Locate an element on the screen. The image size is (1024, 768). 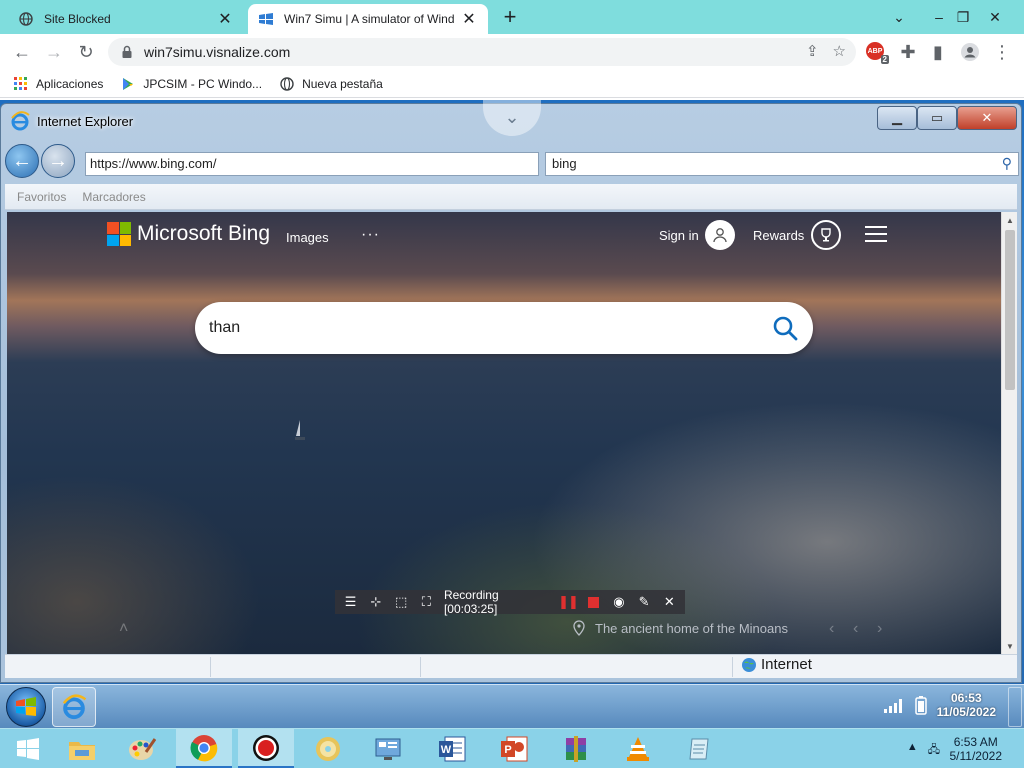
bookmark-new-tab: Nueva pestaña is located at coordinates (331, 84).